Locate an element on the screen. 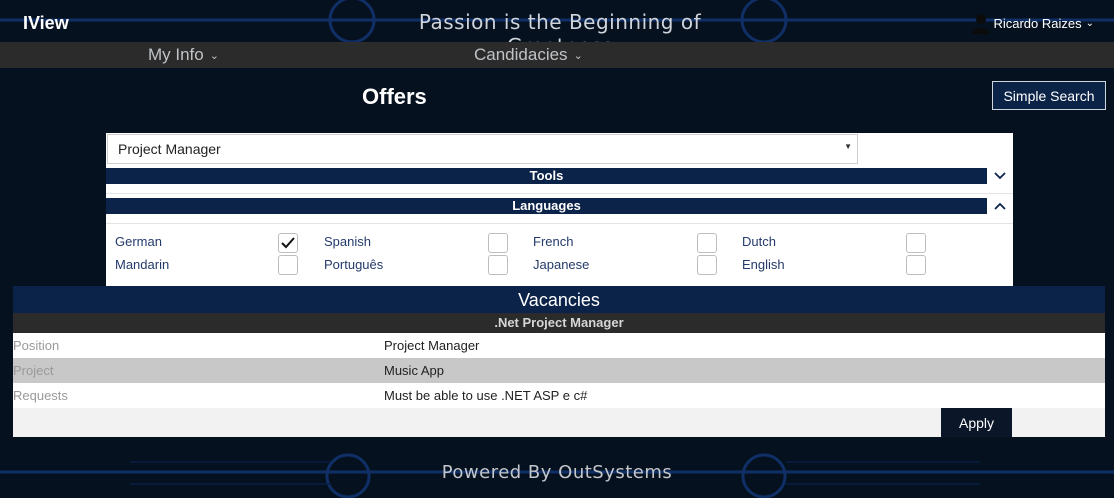 Image resolution: width=1114 pixels, height=498 pixels. nav-item-my-info: My Info ⌄ is located at coordinates (183, 55).